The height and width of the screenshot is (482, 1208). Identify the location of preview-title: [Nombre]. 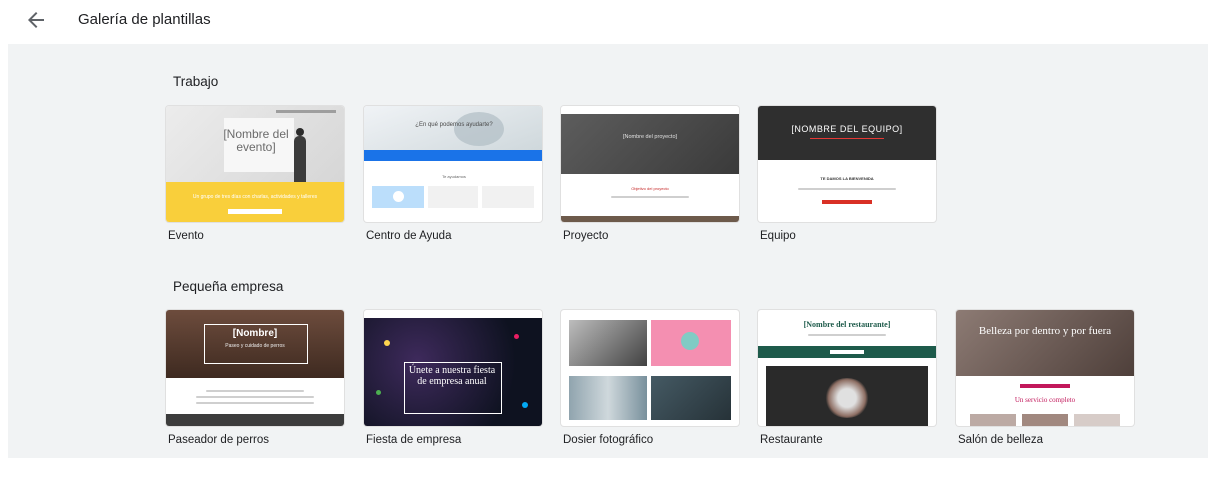
(255, 333).